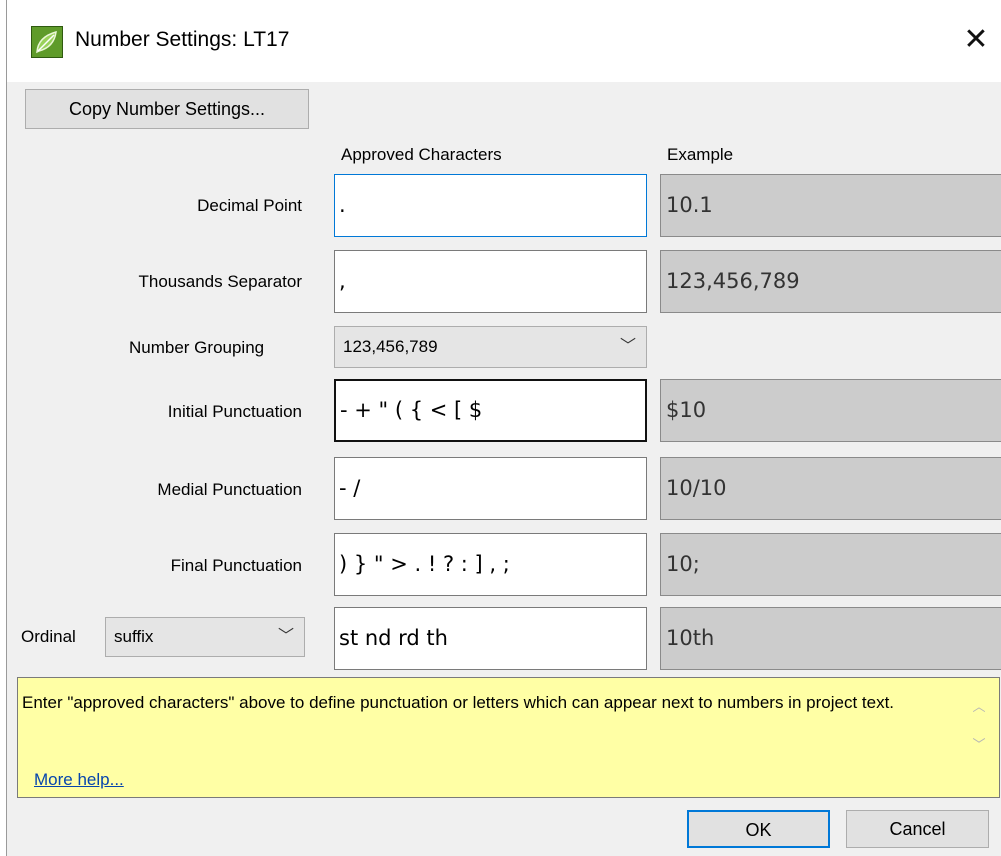 This screenshot has width=1001, height=856. I want to click on medial-punctuation-example: 10/10, so click(830, 488).